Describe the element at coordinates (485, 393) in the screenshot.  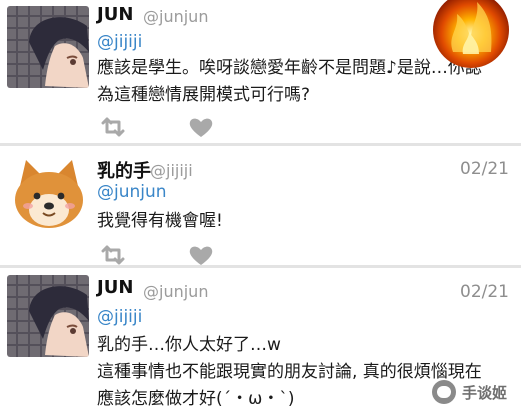
I see `watermark-text: 手谈姬` at that location.